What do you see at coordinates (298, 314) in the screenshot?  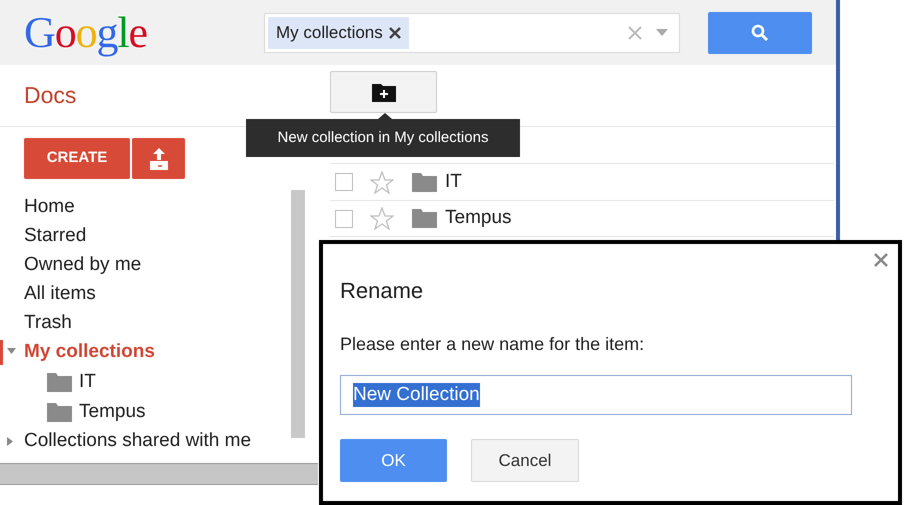 I see `vertical-scrollbar` at bounding box center [298, 314].